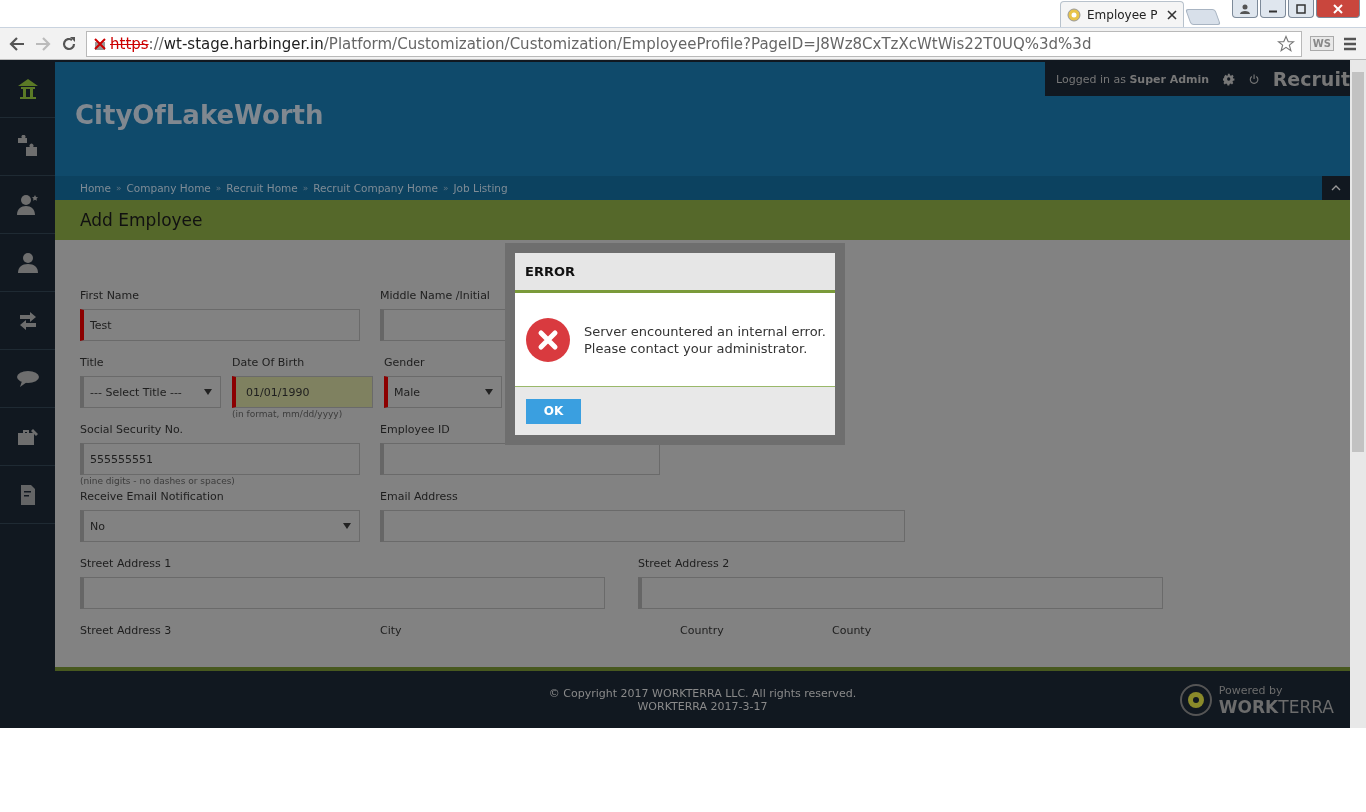 This screenshot has height=812, width=1366. Describe the element at coordinates (694, 43) in the screenshot. I see `address-field: https://wt-stage.harbinger.in/Platform/Customization/Customization/EmployeeProfile?PageID=J8Wz8CxTzXcWtWis22T0UQ%3d%3d` at that location.